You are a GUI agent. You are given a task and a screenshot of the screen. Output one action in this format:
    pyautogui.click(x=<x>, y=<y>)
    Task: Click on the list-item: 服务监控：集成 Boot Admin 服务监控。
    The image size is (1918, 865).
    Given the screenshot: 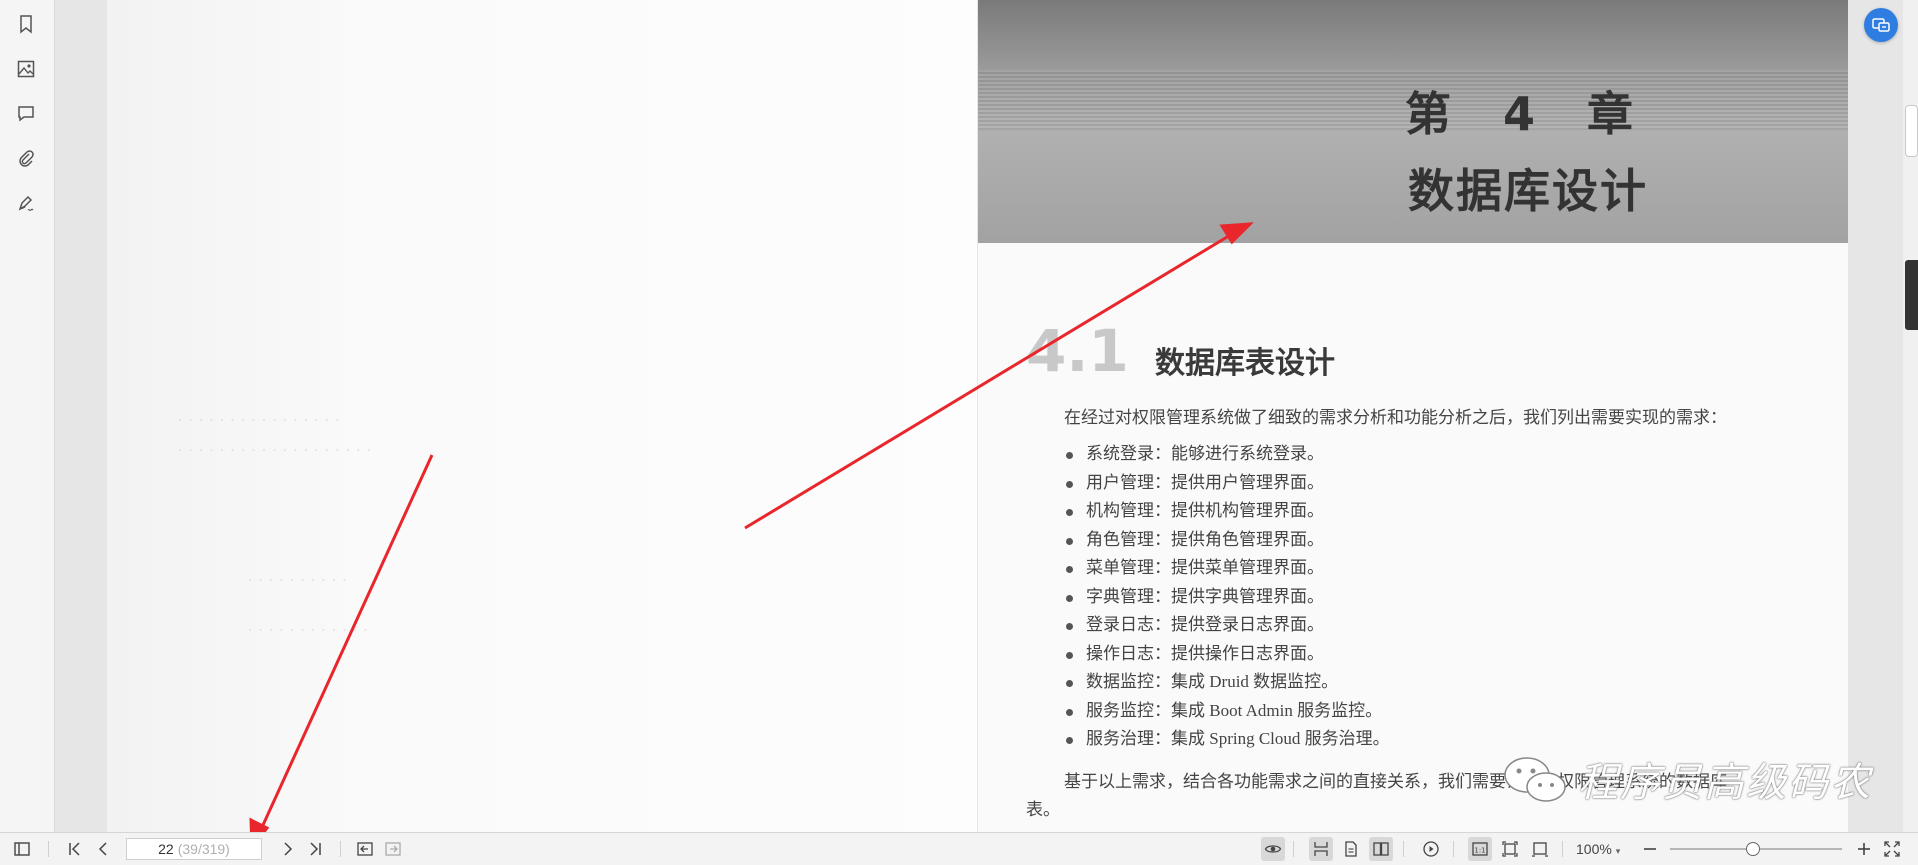 What is the action you would take?
    pyautogui.click(x=1227, y=711)
    